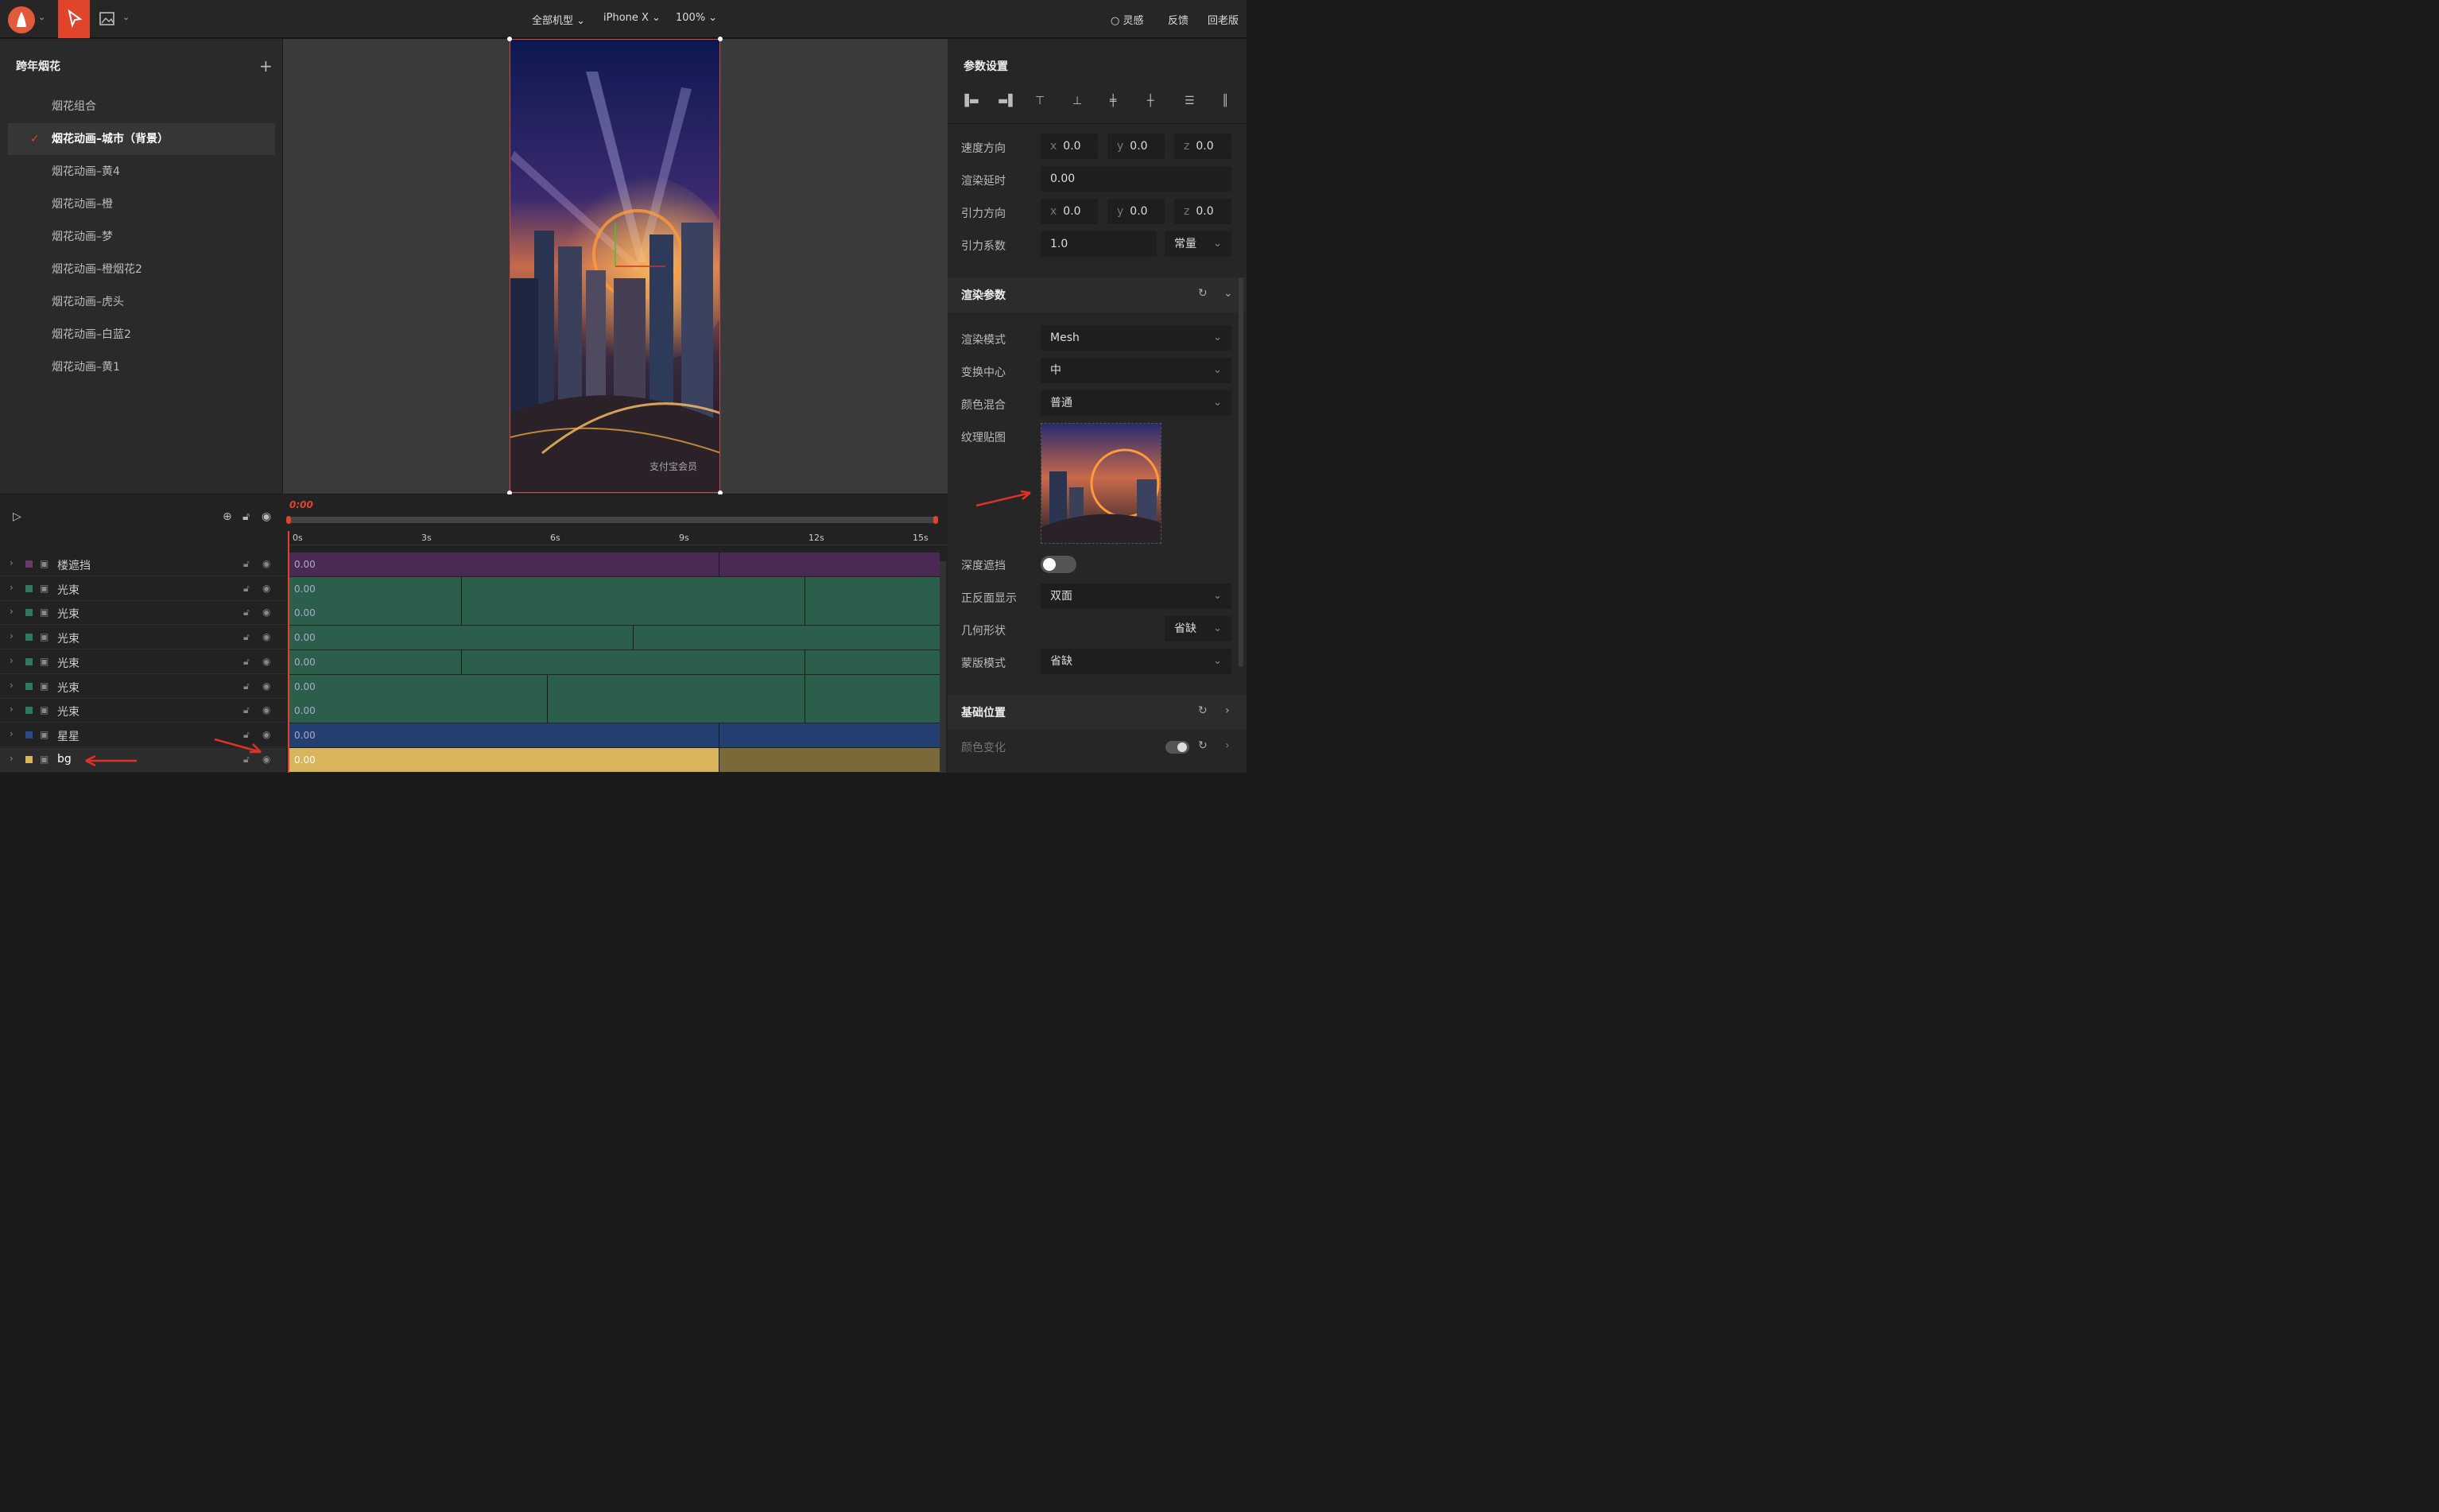  What do you see at coordinates (1128, 19) in the screenshot?
I see `inspiration-button: ○ 灵感` at bounding box center [1128, 19].